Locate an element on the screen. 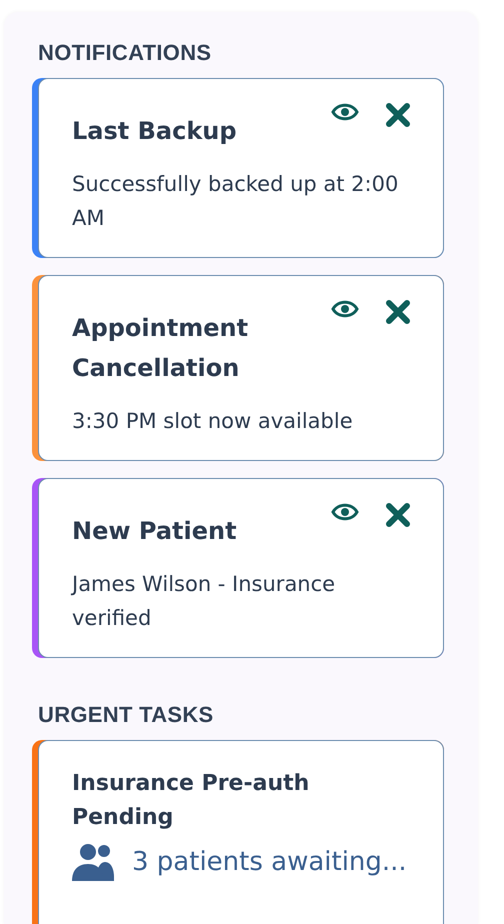 This screenshot has width=504, height=924. task-title: Insurance Pre-auth Pending is located at coordinates (191, 801).